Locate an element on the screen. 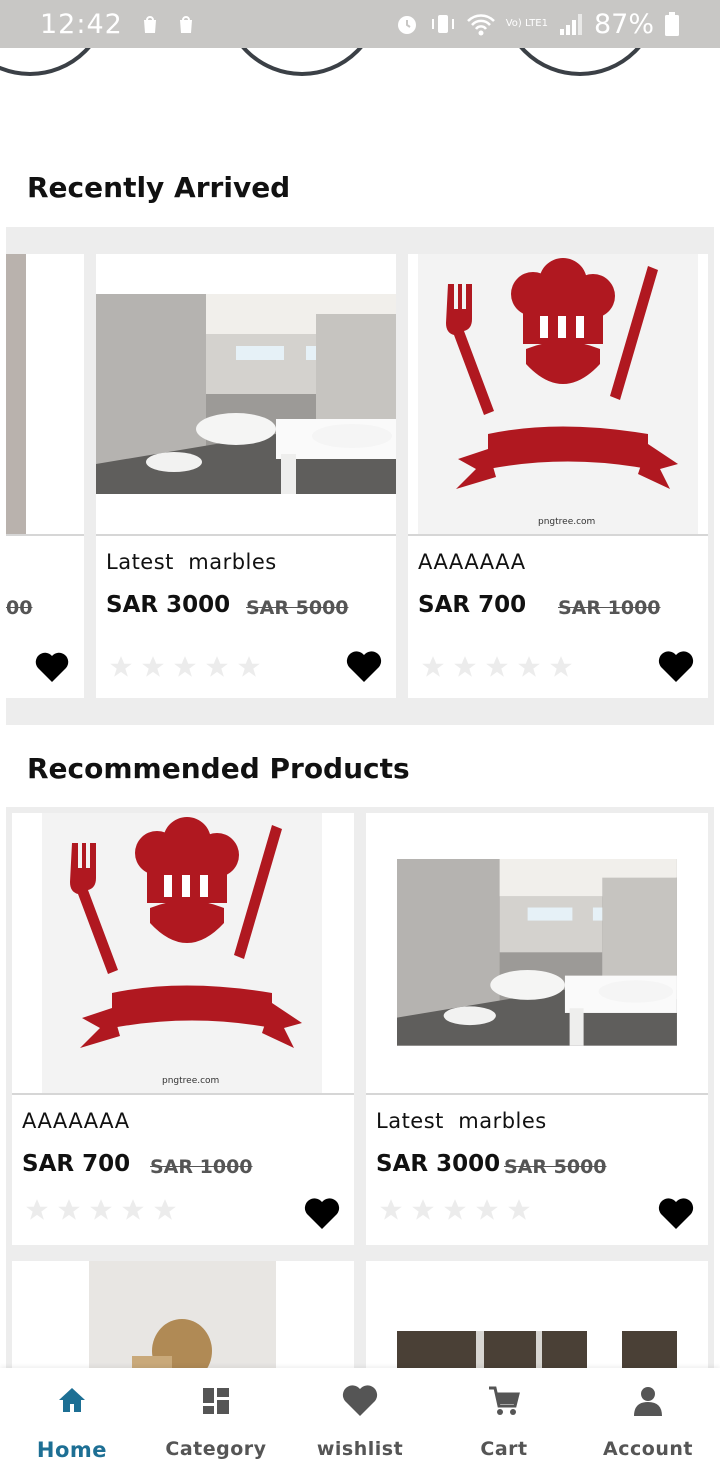  bottom-navigation: Home Category wishlist Cart Account is located at coordinates (360, 1424).